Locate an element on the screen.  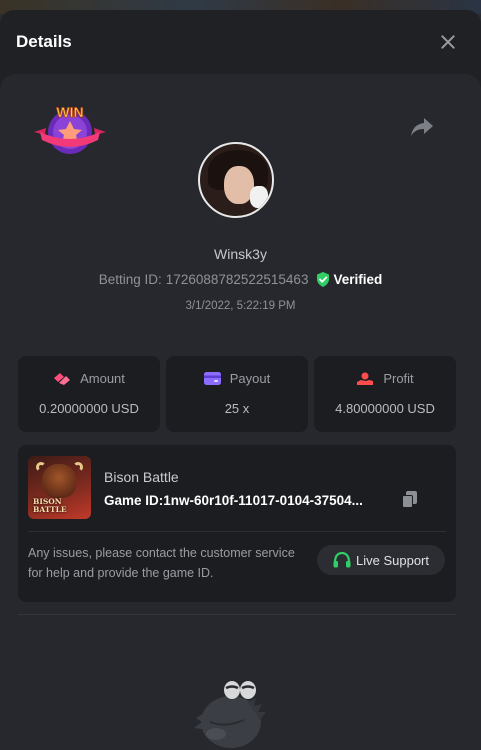
profit-icon is located at coordinates (365, 378).